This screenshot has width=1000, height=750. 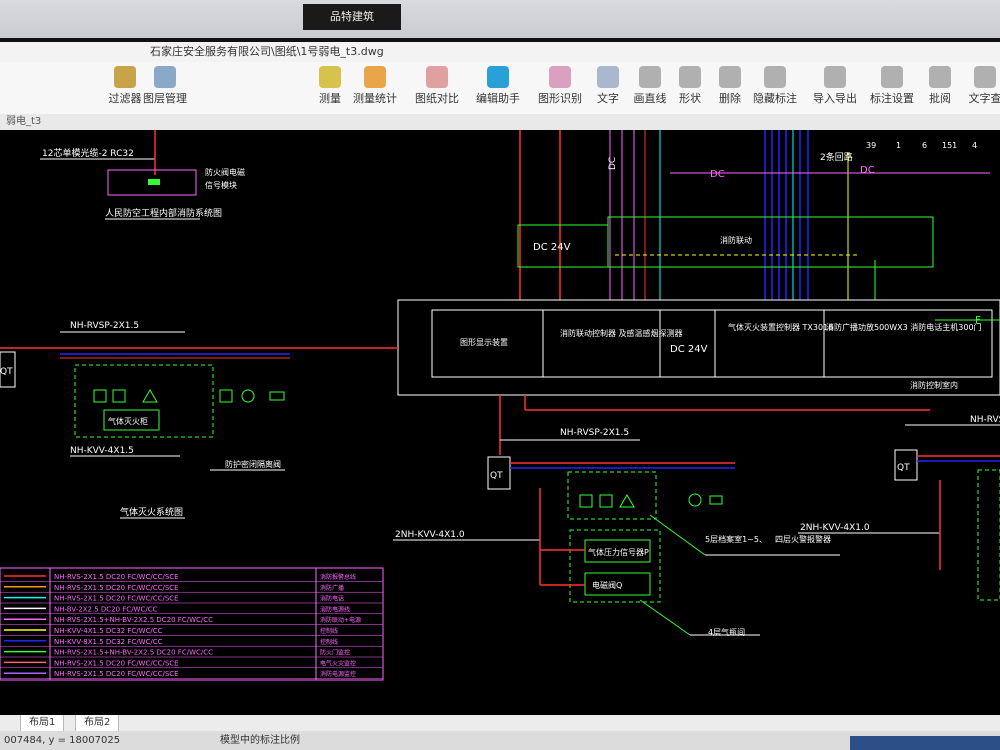 I want to click on right-zone, so click(x=988, y=535).